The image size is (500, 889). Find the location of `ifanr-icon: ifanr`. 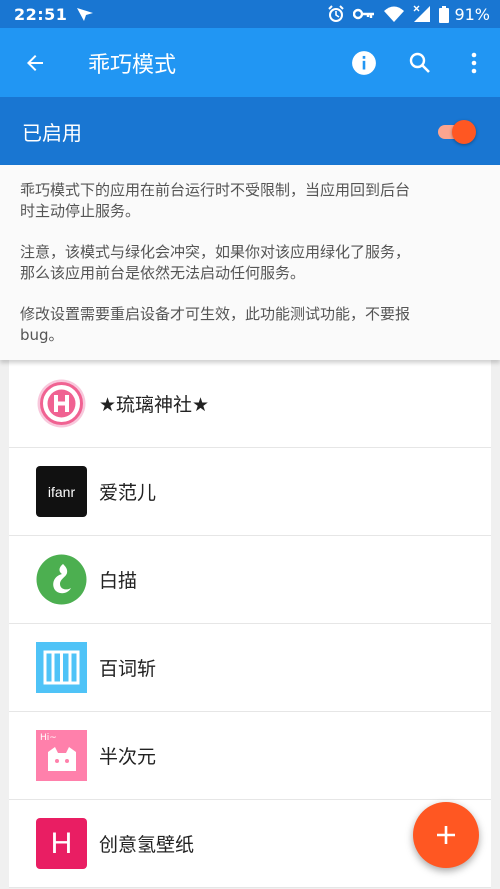

ifanr-icon: ifanr is located at coordinates (61, 491).